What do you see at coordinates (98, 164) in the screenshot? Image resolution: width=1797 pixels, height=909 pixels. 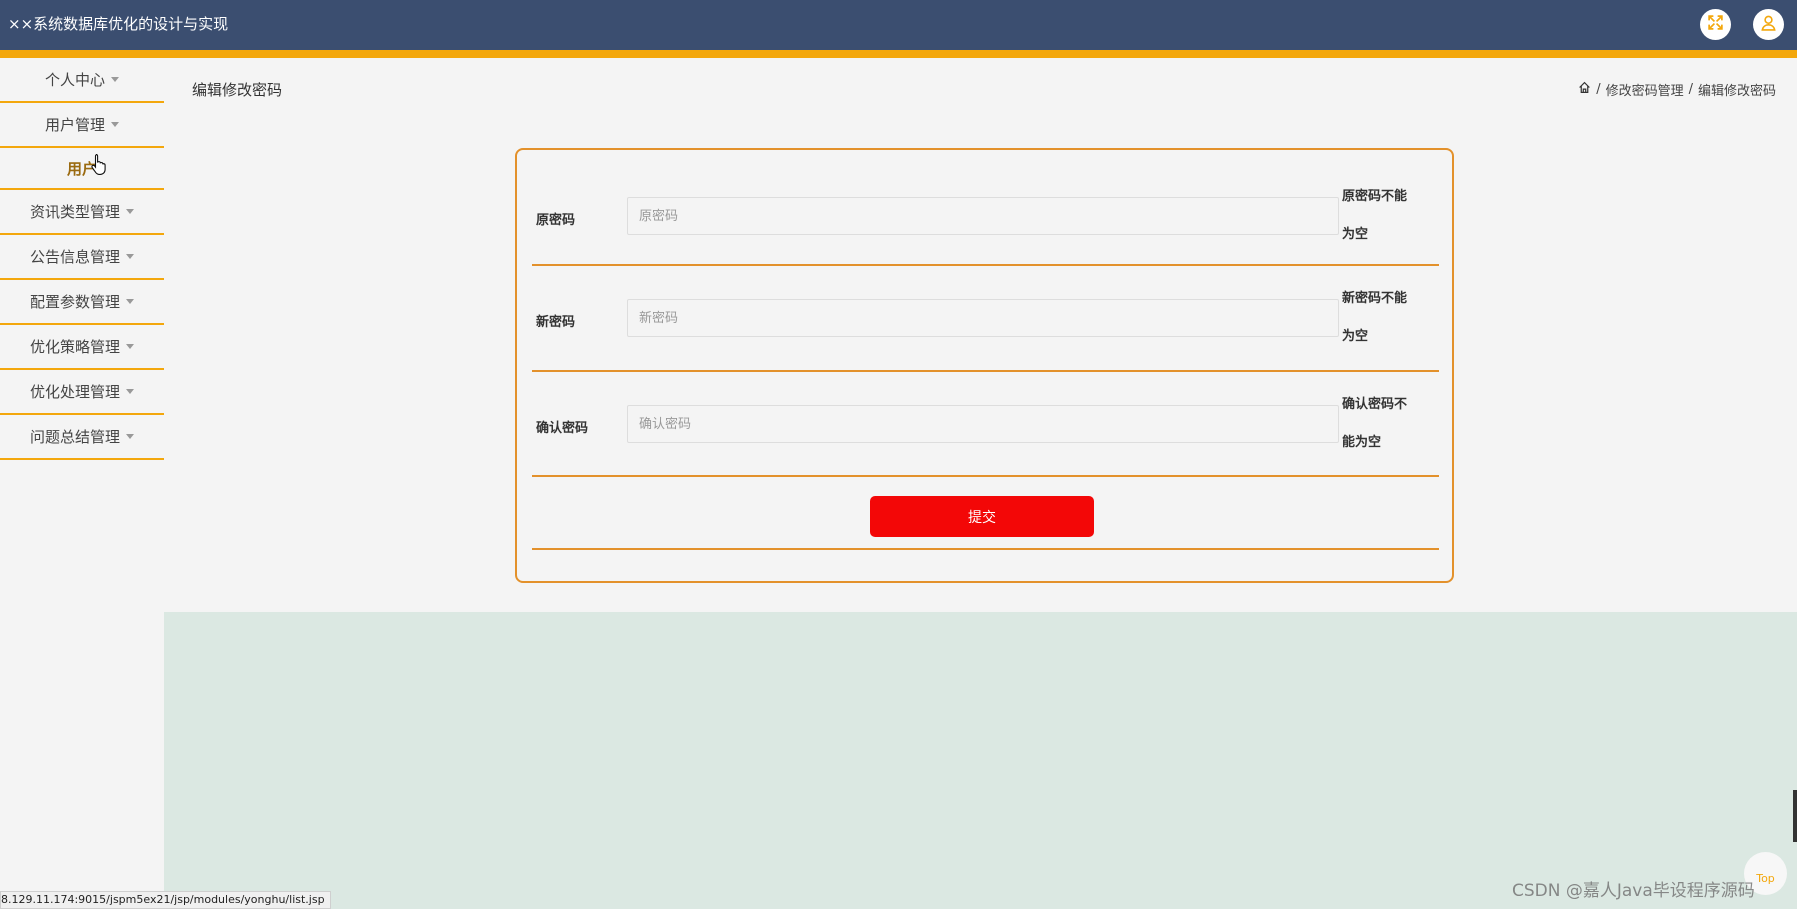 I see `hand-cursor-icon` at bounding box center [98, 164].